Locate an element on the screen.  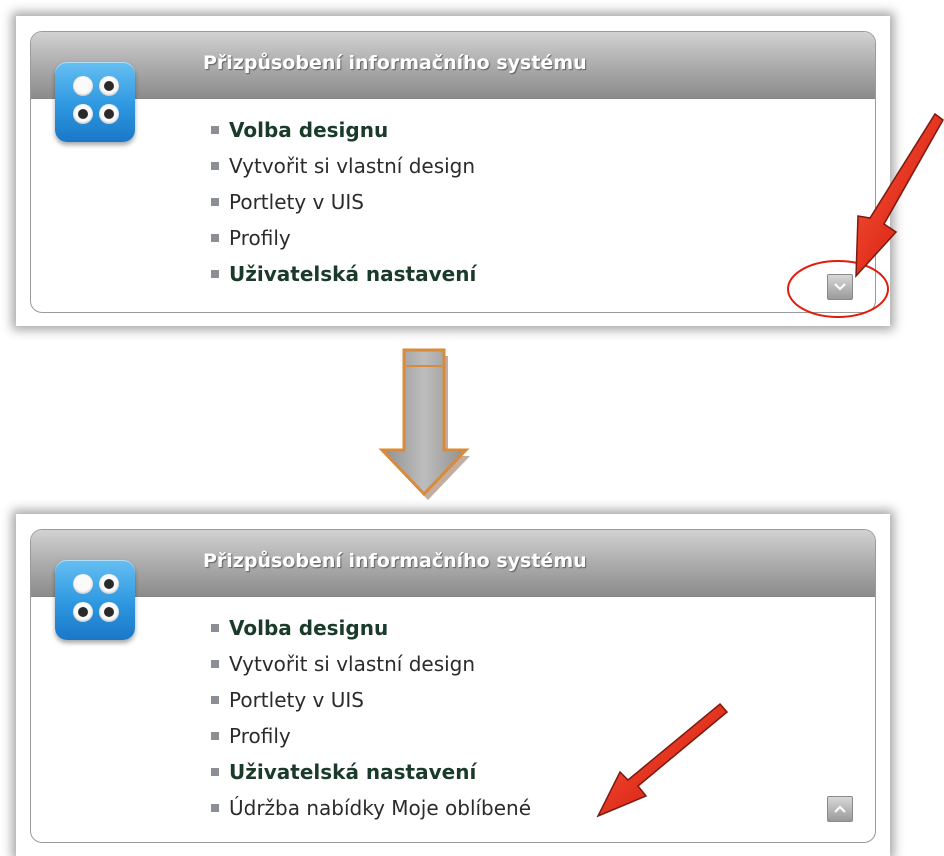
collapse-button is located at coordinates (840, 809).